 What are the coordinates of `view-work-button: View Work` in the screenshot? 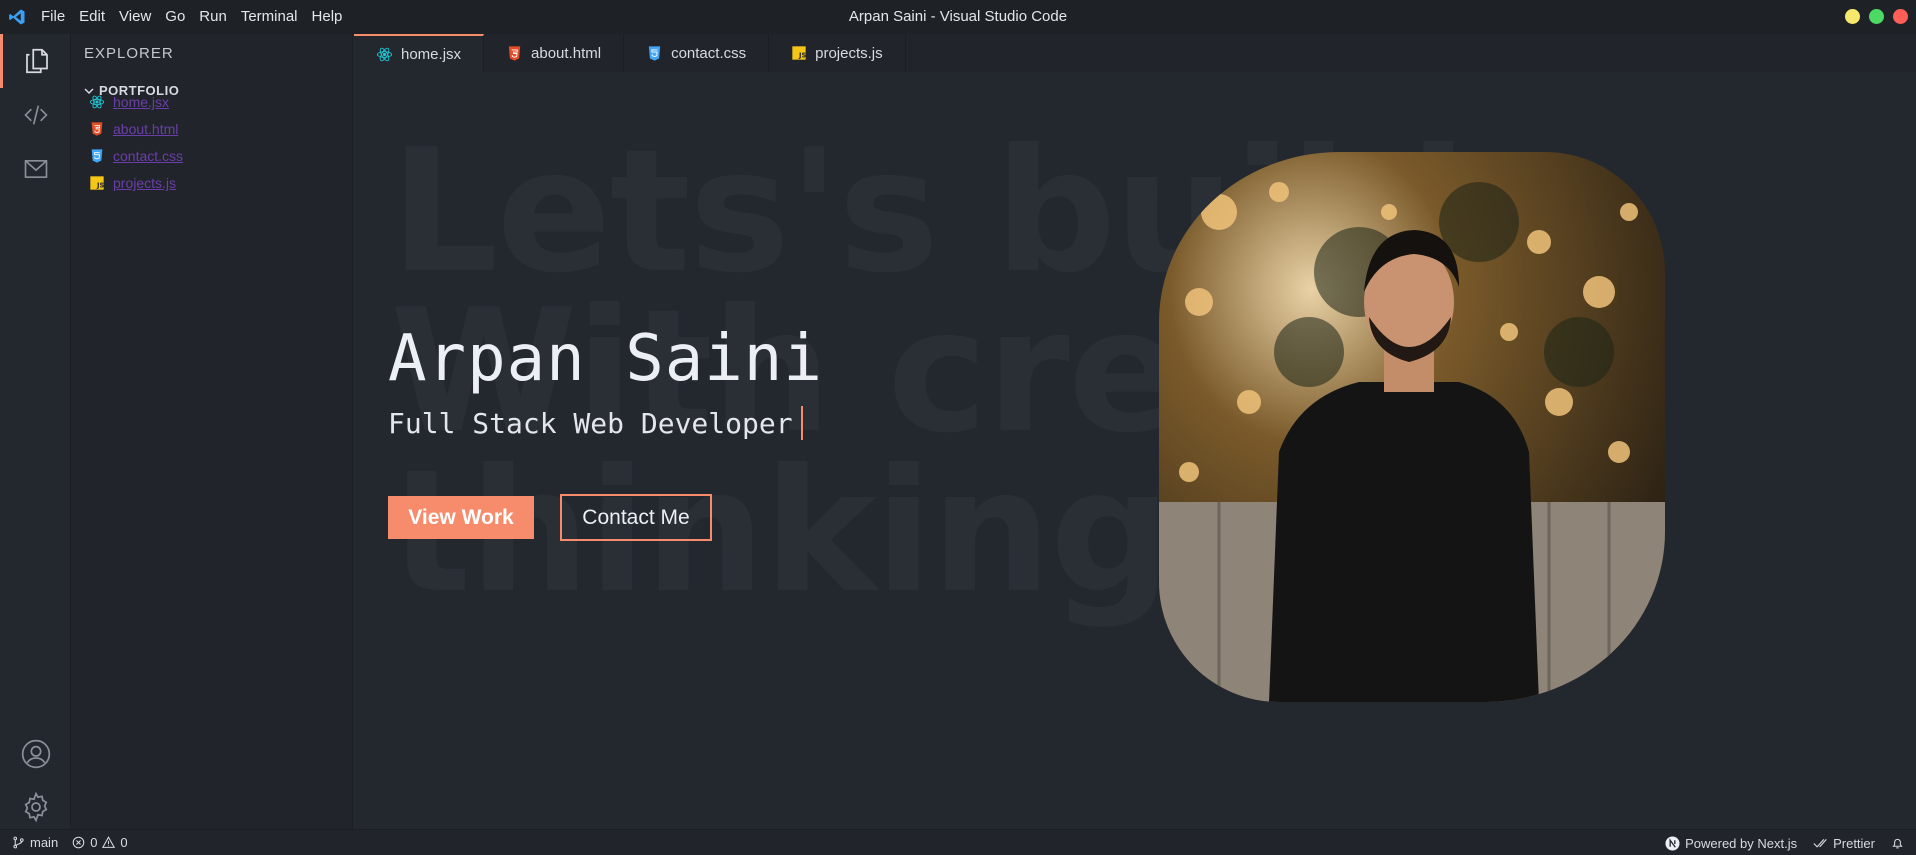 It's located at (461, 517).